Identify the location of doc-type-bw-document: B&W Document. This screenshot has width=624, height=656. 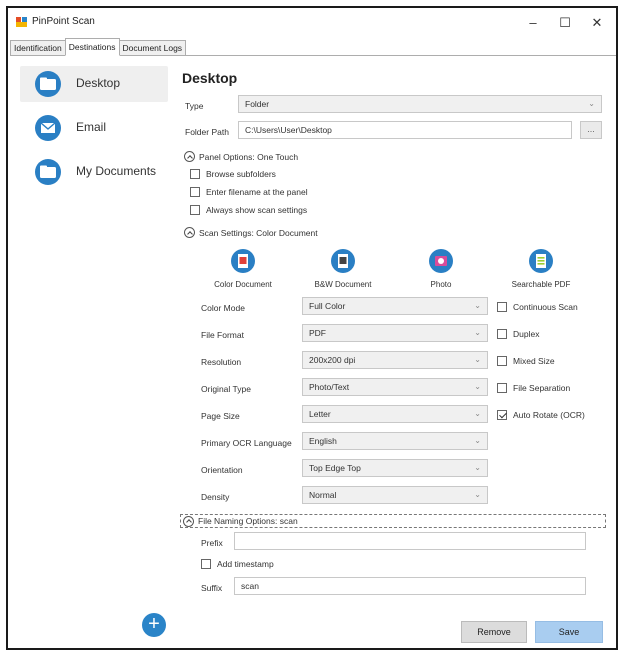
(343, 268).